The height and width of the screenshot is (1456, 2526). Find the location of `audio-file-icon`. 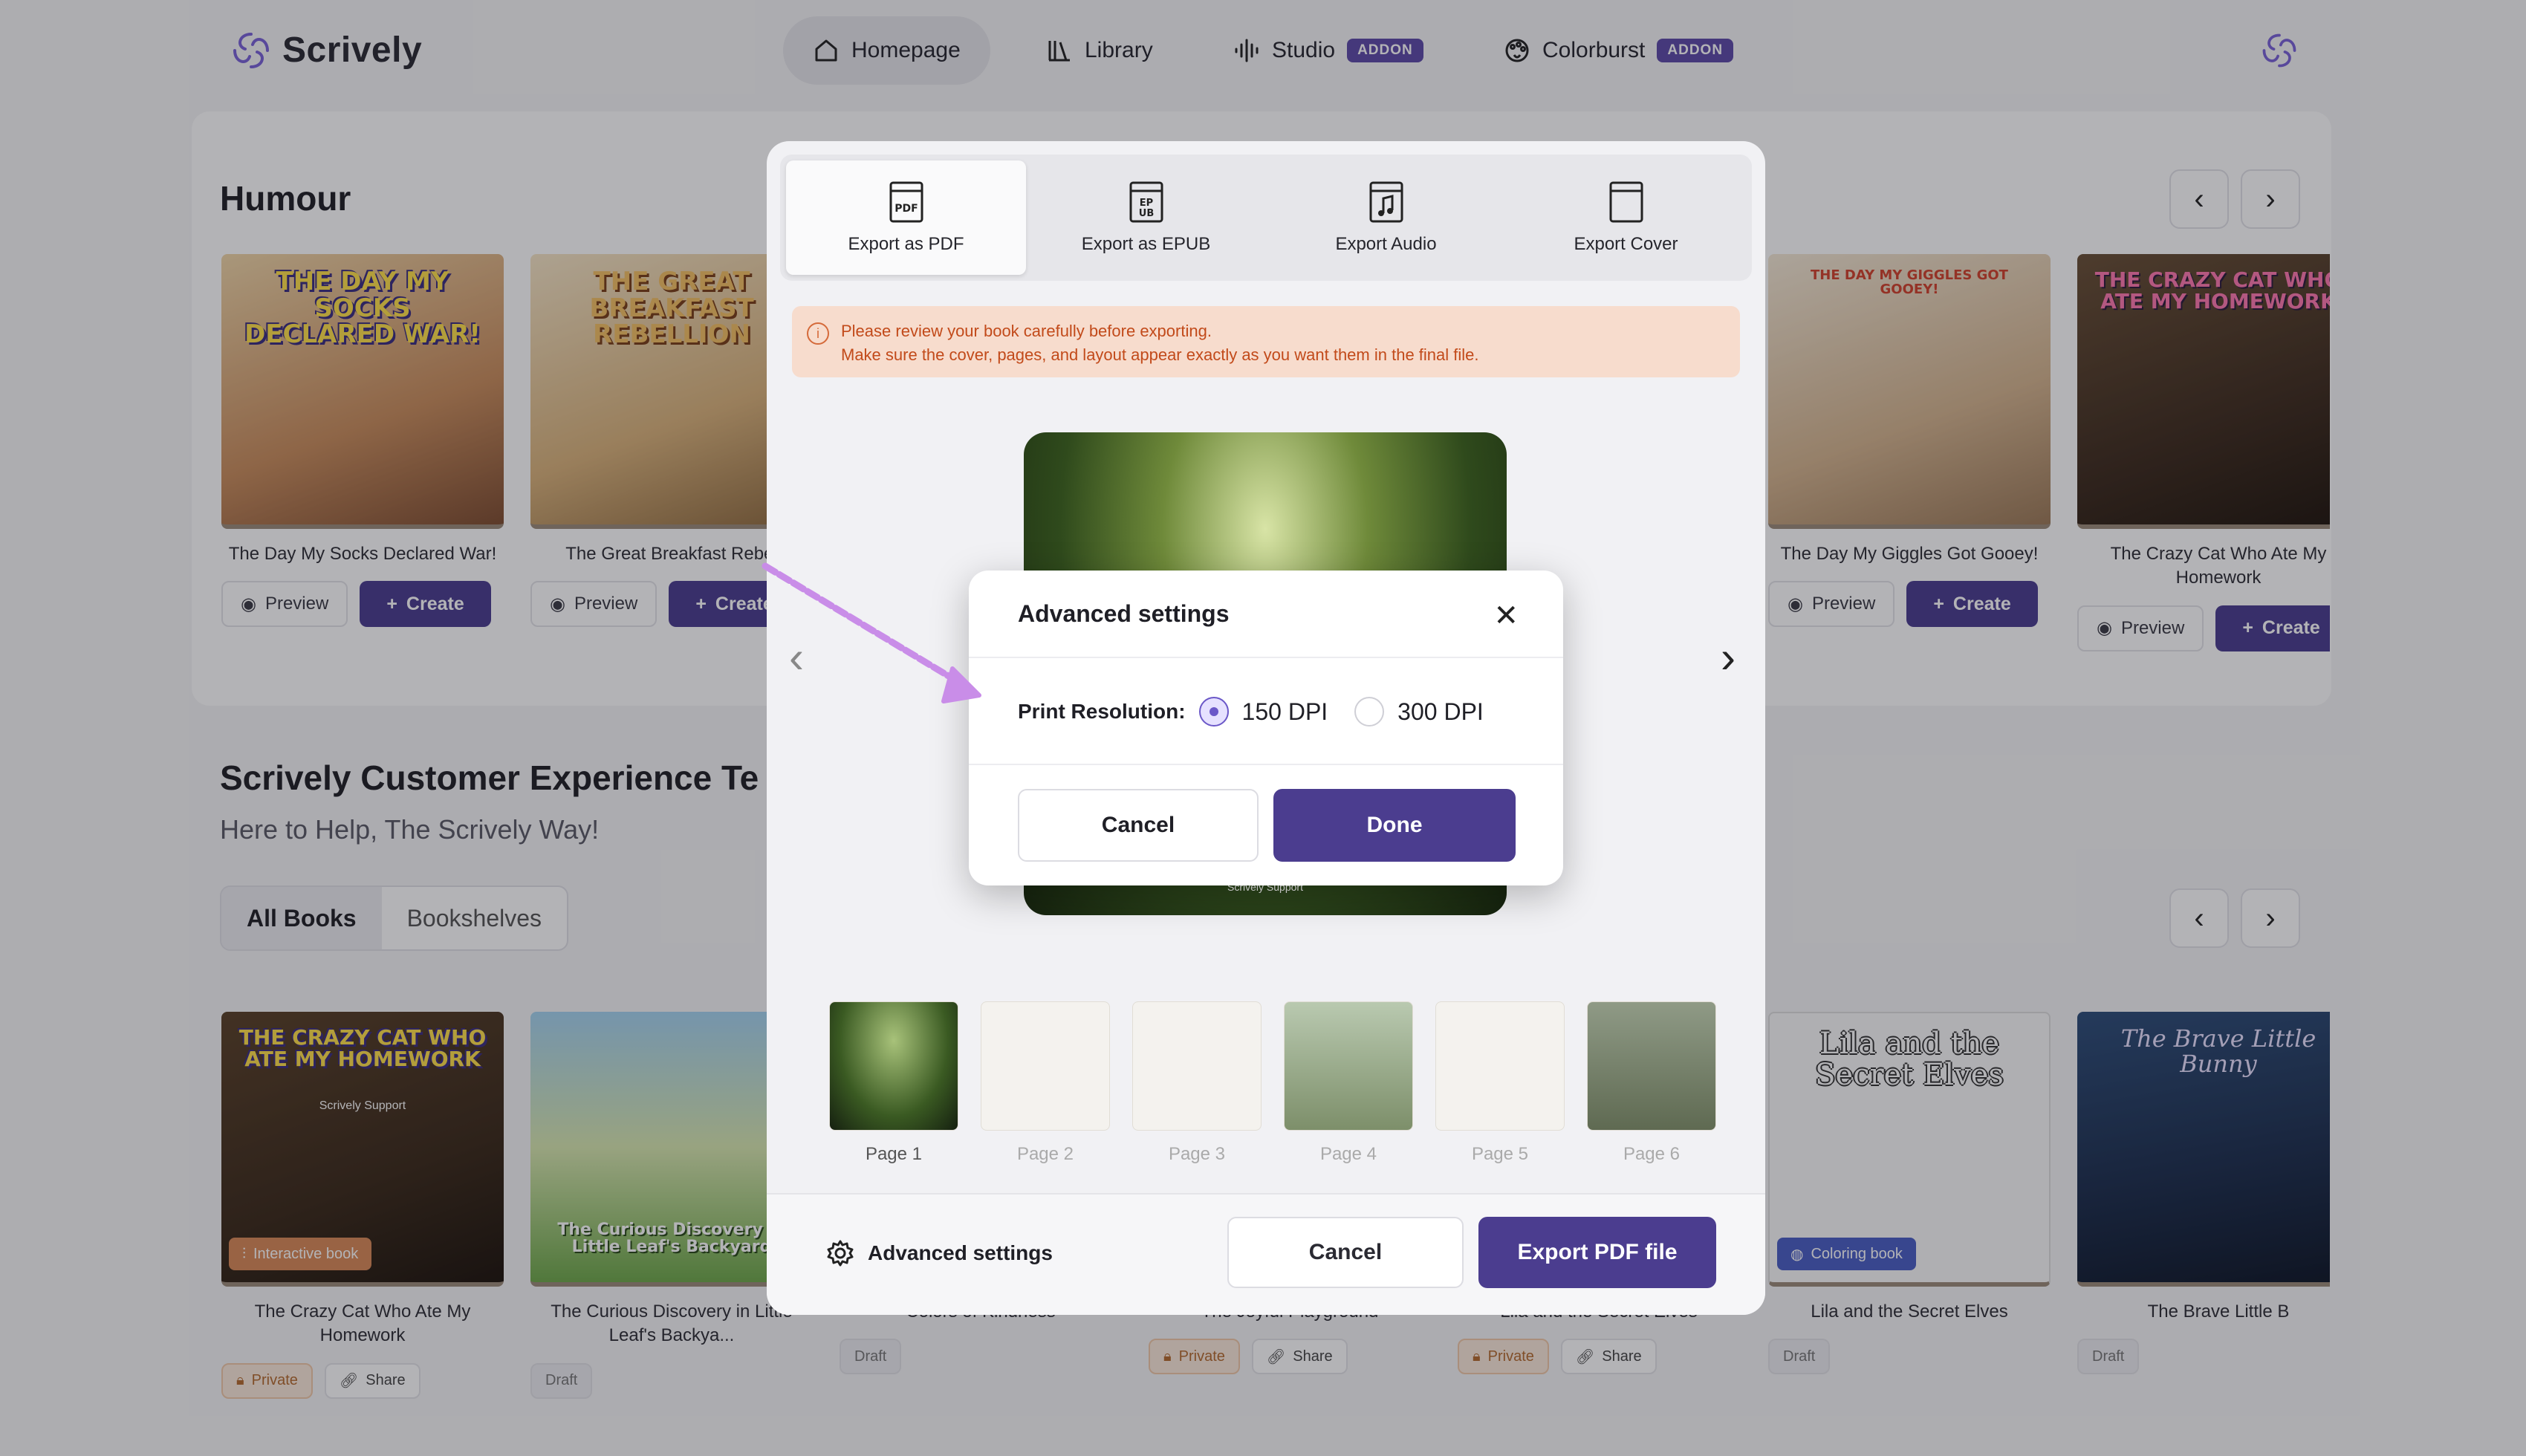

audio-file-icon is located at coordinates (1386, 202).